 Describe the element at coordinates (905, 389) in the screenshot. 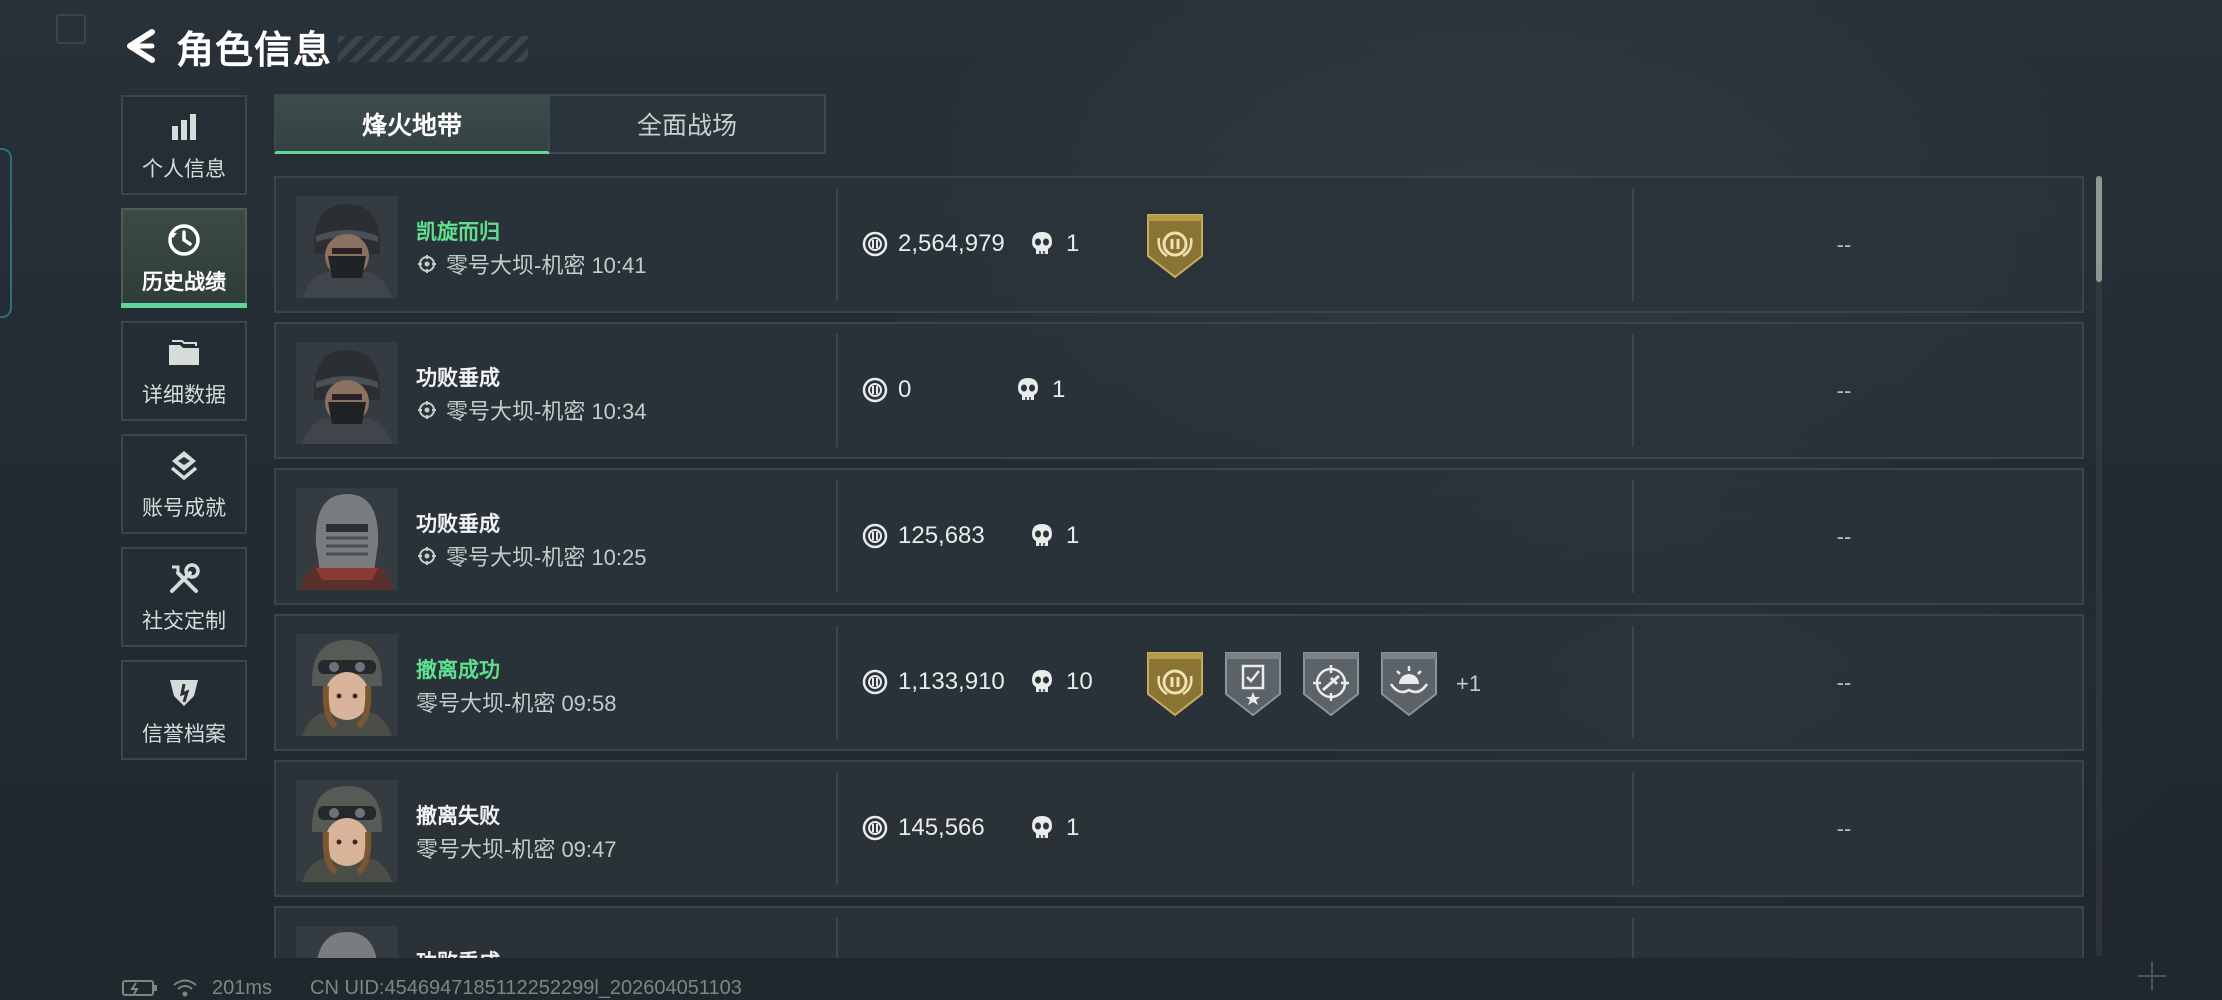

I see `loot-value-text: 0` at that location.